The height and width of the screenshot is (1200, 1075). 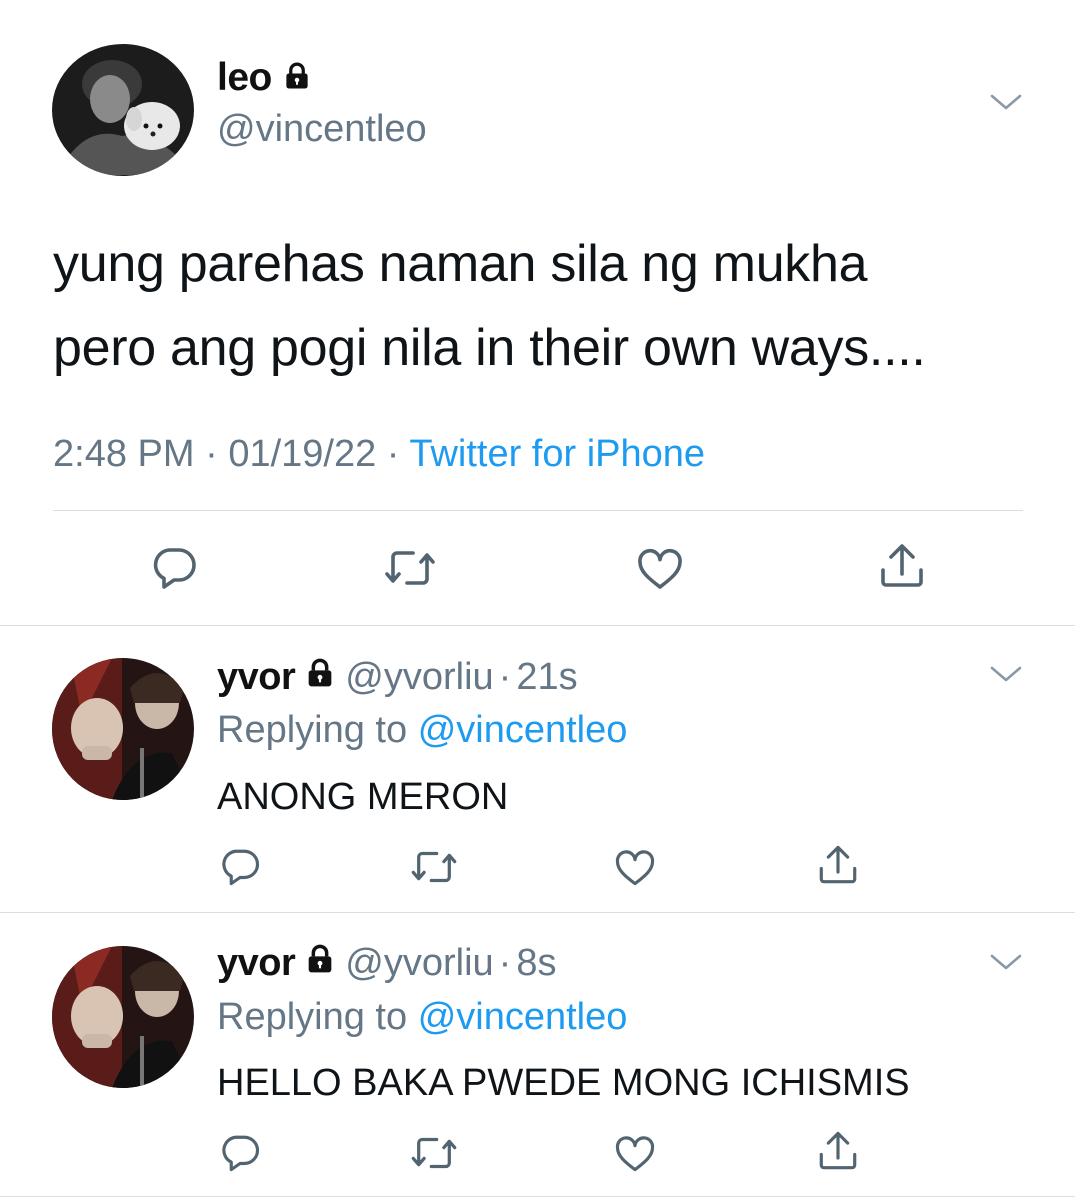 What do you see at coordinates (363, 797) in the screenshot?
I see `reply-text: ANONG MERON` at bounding box center [363, 797].